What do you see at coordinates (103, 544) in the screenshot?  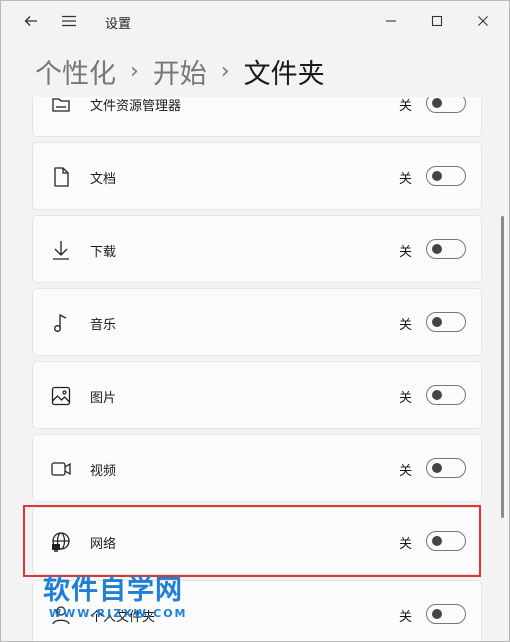 I see `list-item-label: 网络` at bounding box center [103, 544].